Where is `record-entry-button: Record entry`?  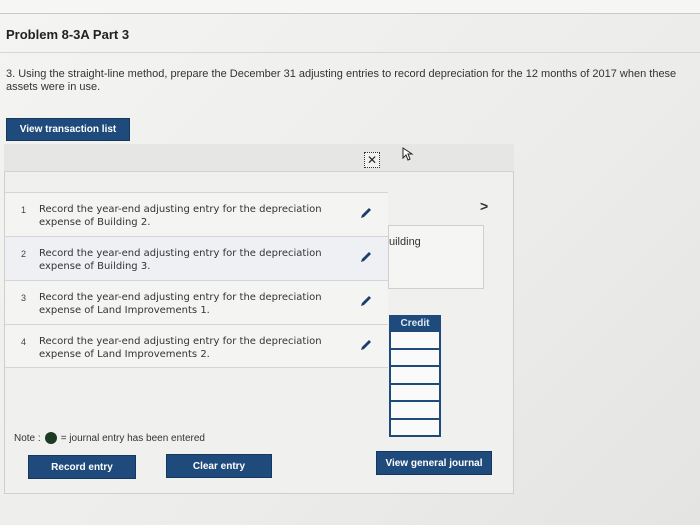 record-entry-button: Record entry is located at coordinates (82, 467).